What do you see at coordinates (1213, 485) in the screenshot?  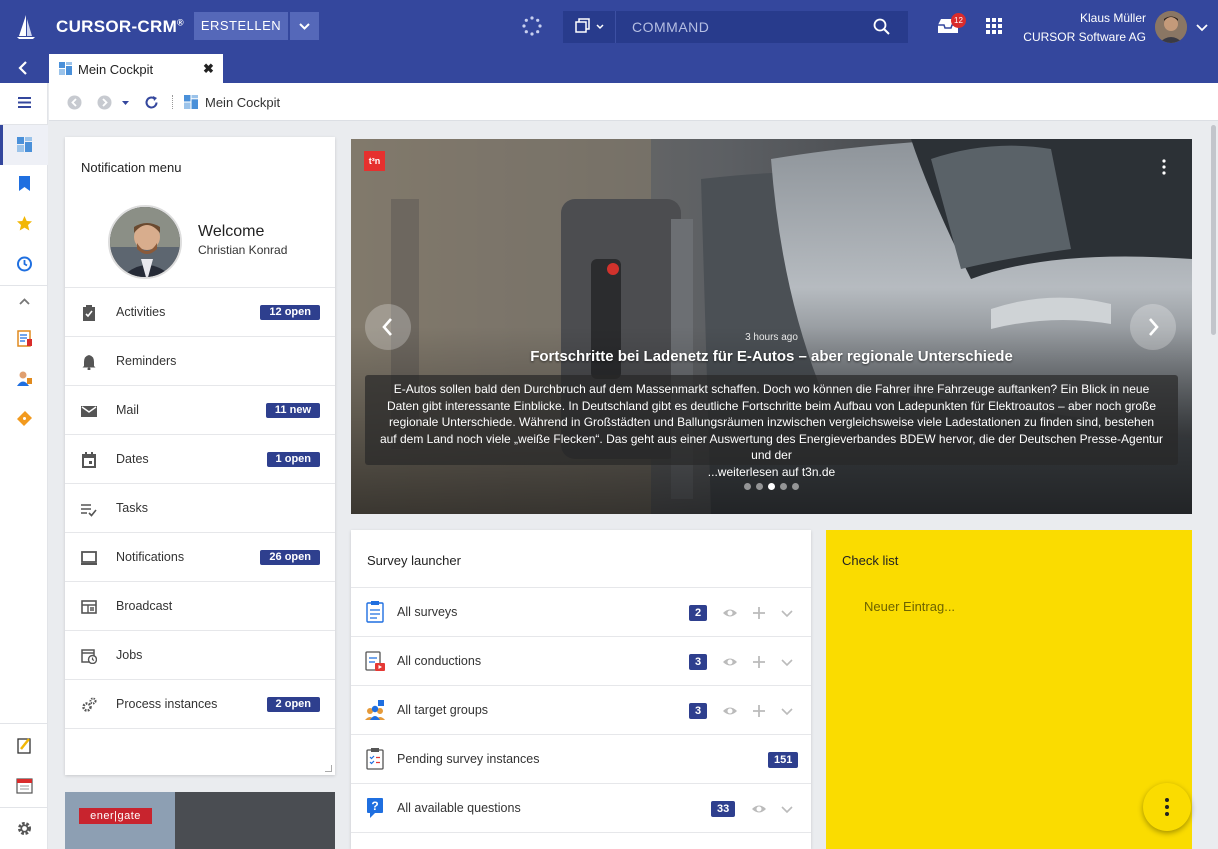 I see `page-scrollbar` at bounding box center [1213, 485].